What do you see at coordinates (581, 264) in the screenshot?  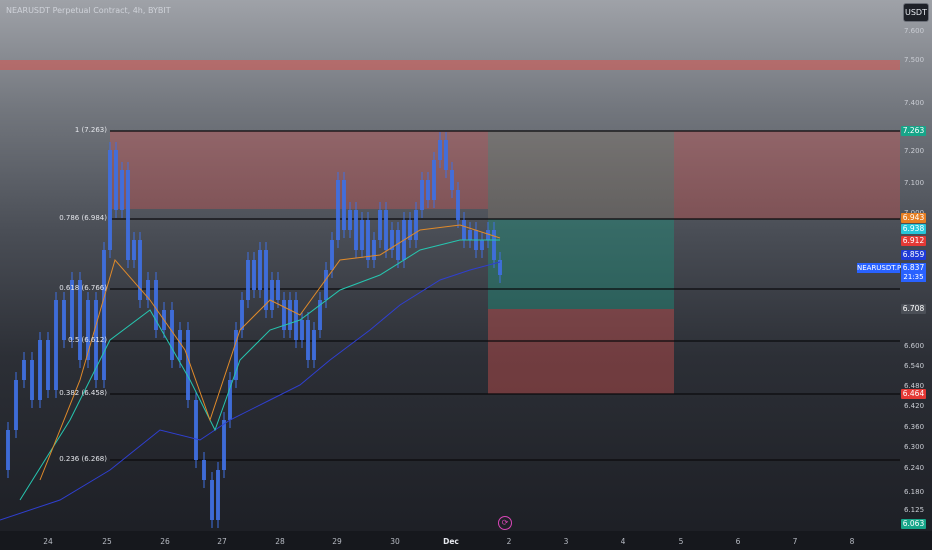 I see `position-target-zone` at bounding box center [581, 264].